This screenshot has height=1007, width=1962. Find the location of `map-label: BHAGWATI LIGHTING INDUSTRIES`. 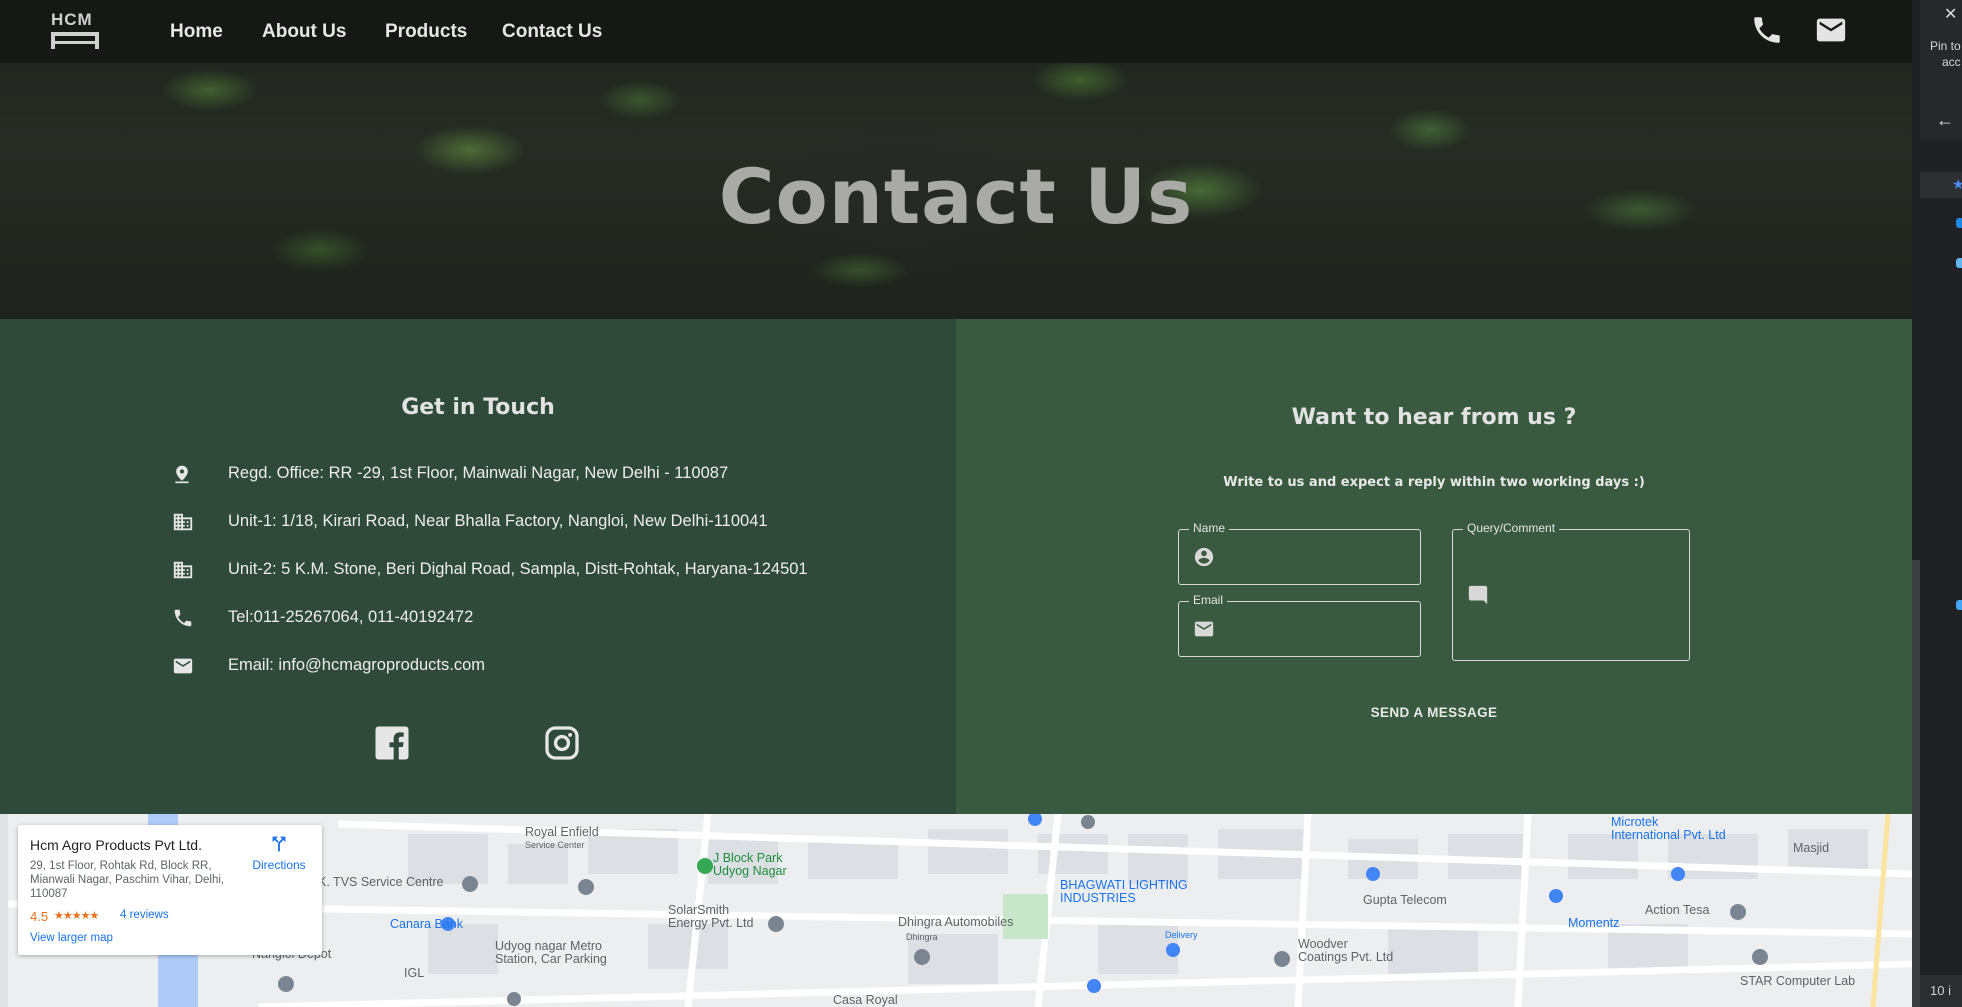

map-label: BHAGWATI LIGHTING INDUSTRIES is located at coordinates (1124, 891).